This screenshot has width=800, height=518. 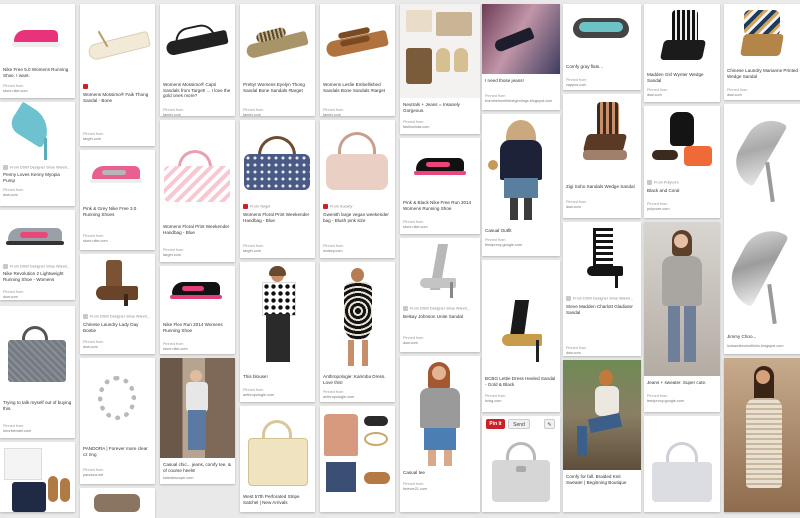 What do you see at coordinates (682, 206) in the screenshot?
I see `pin-source: Pinned from polyvore.com` at bounding box center [682, 206].